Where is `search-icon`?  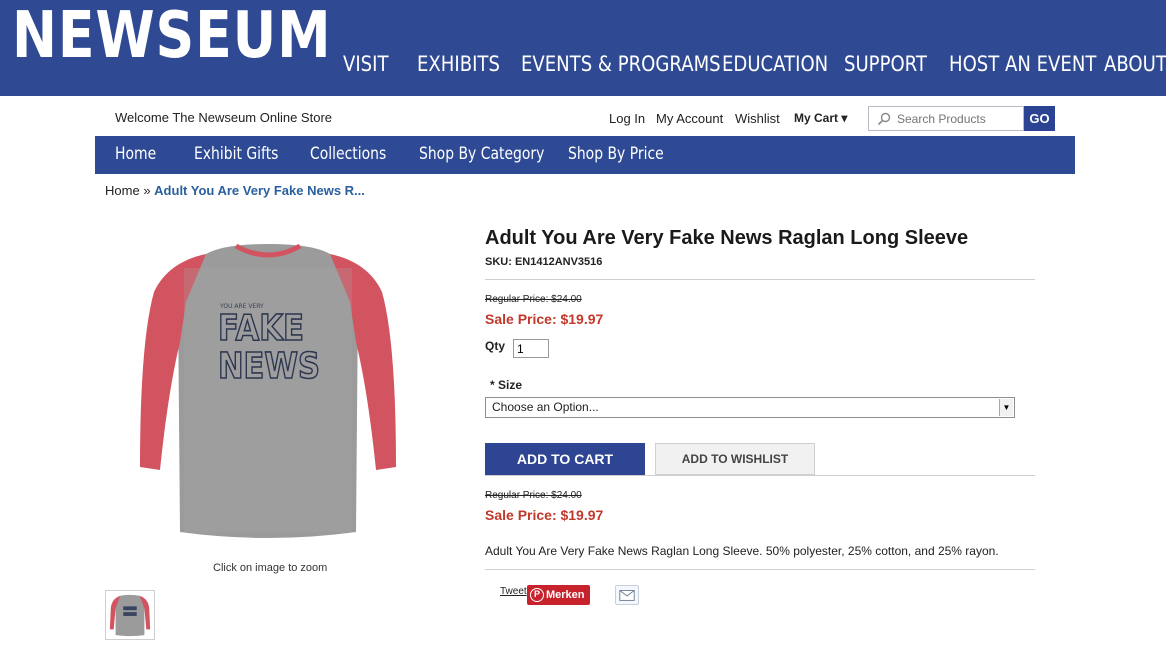 search-icon is located at coordinates (884, 119).